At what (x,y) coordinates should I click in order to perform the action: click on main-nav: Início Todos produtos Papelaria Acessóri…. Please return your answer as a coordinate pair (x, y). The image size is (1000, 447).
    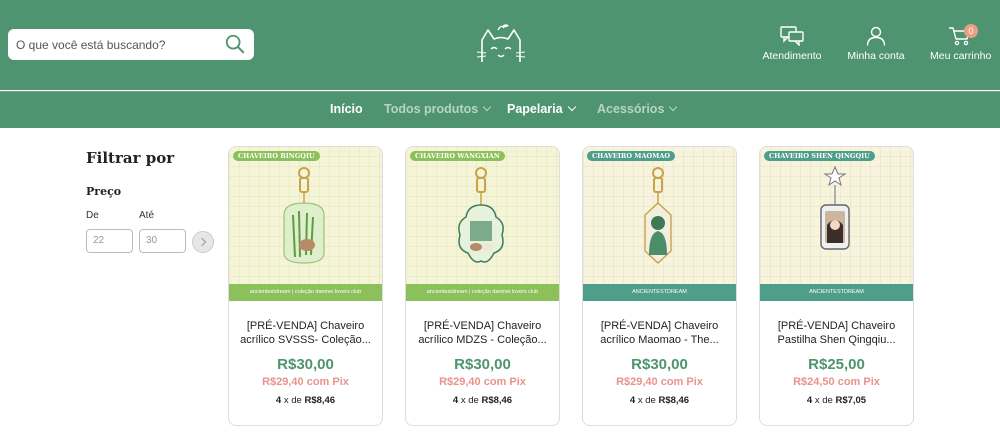
    Looking at the image, I should click on (500, 109).